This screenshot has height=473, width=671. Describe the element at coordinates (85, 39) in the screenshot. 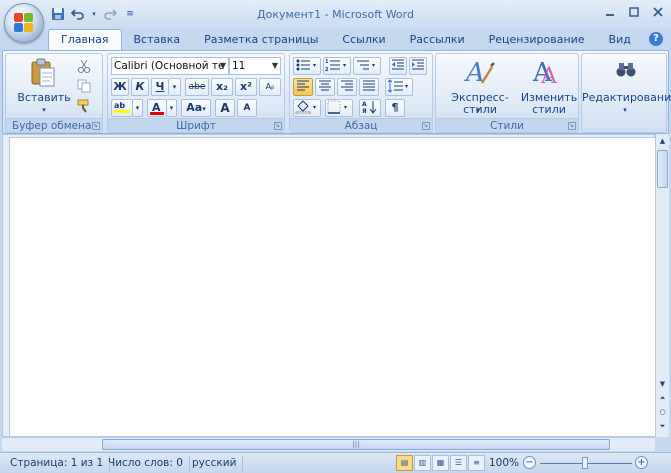

I see `tab-home: Главная` at that location.